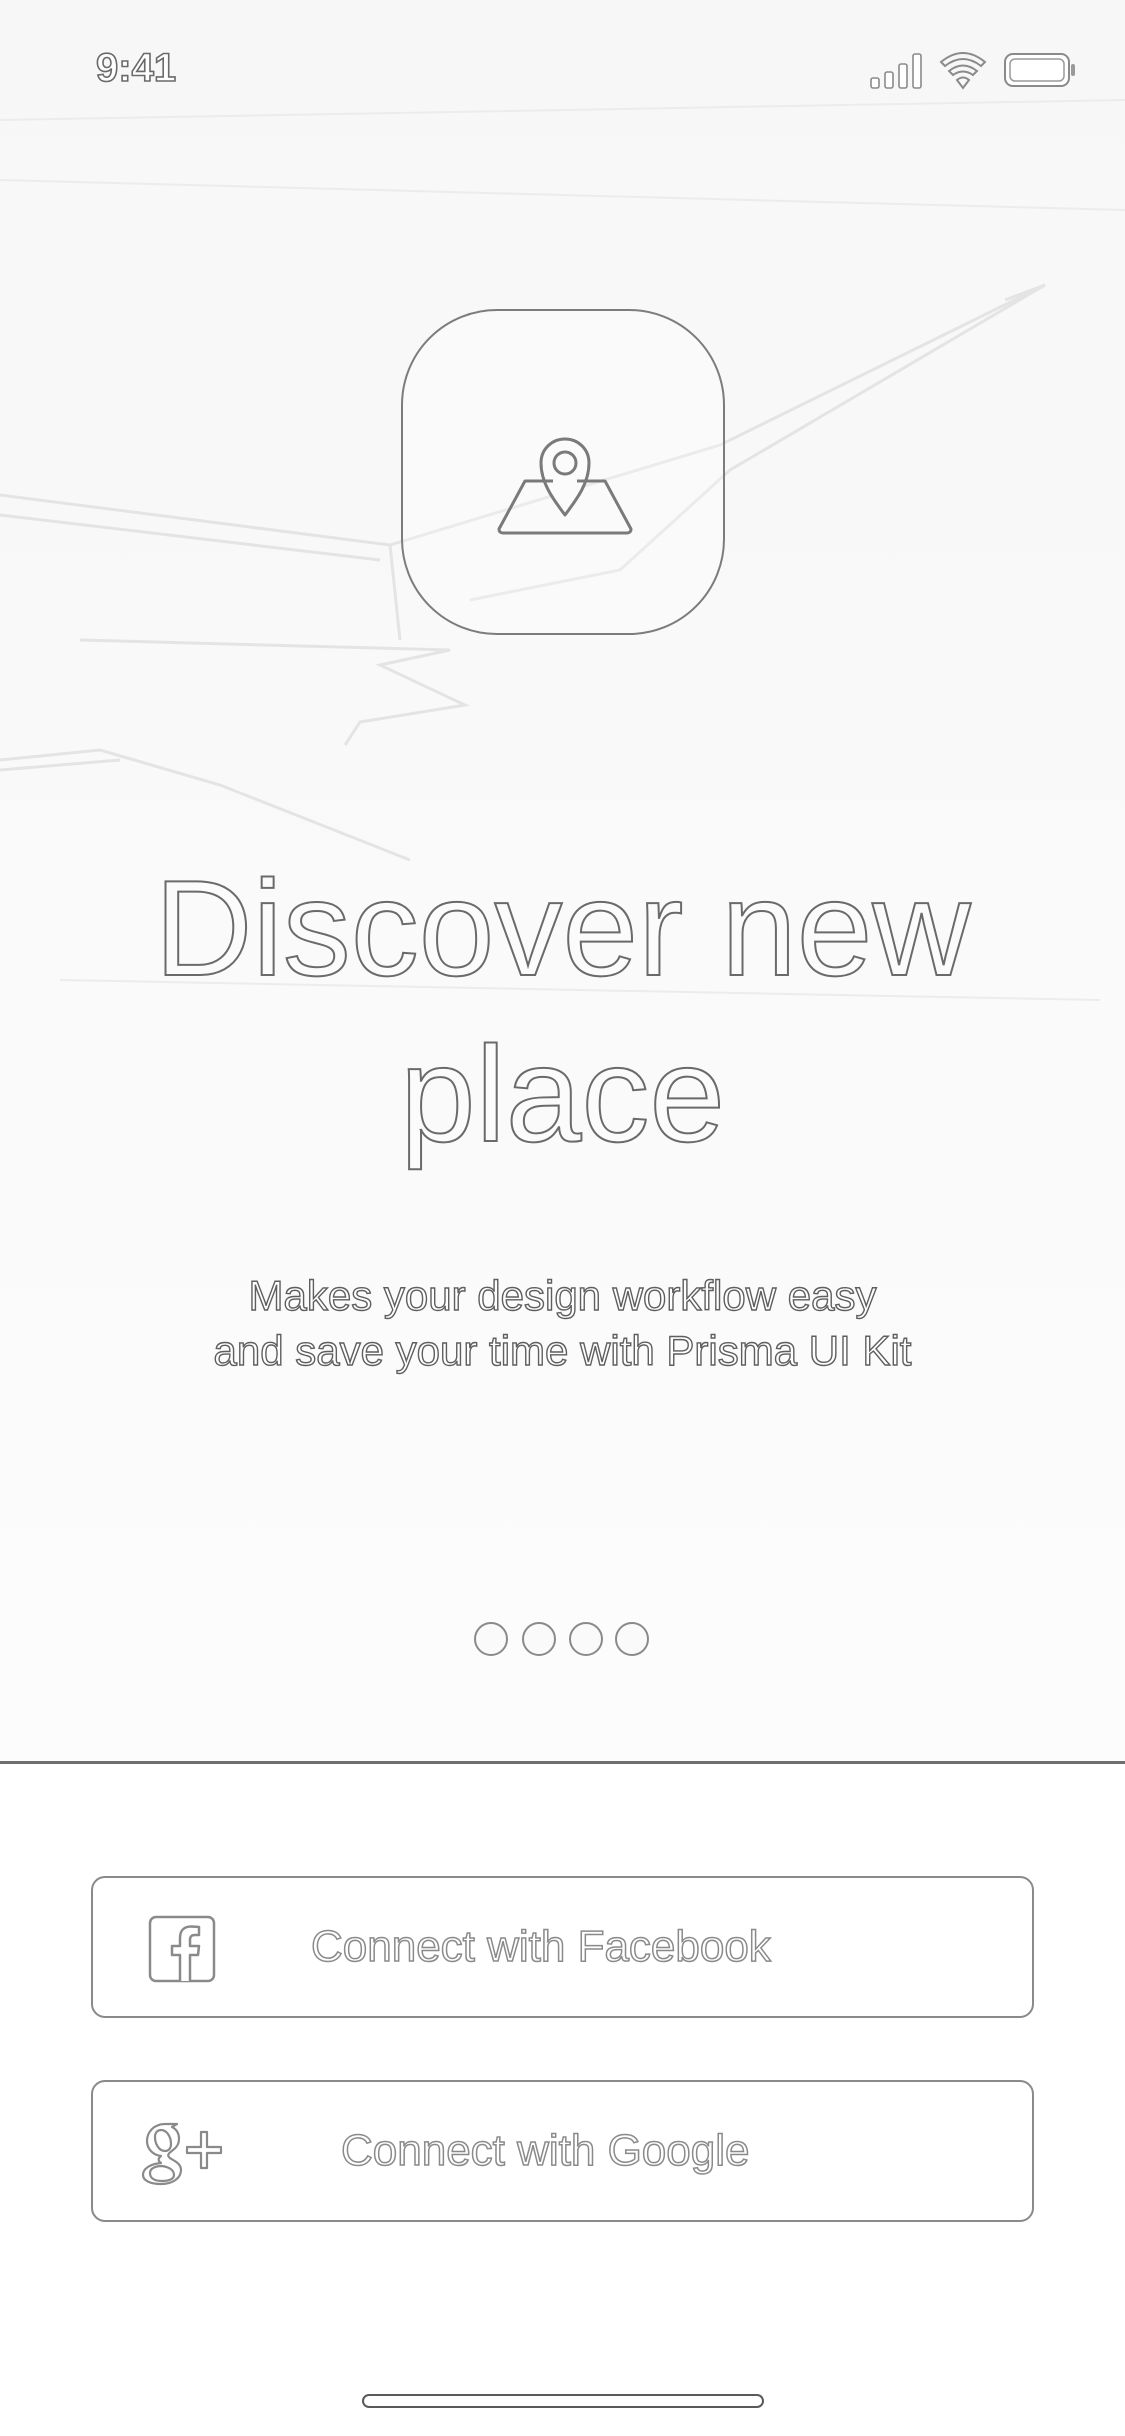 This screenshot has width=1125, height=2436. I want to click on page-title: Discover new place, so click(562, 1011).